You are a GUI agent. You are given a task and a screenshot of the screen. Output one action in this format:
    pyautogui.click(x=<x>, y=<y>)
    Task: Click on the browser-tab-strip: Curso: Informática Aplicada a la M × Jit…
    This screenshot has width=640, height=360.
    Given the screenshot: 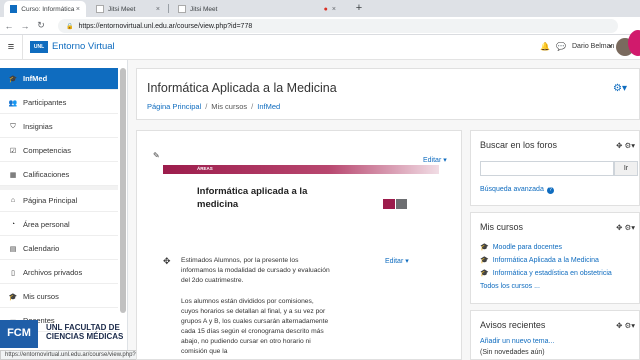 What is the action you would take?
    pyautogui.click(x=320, y=8)
    